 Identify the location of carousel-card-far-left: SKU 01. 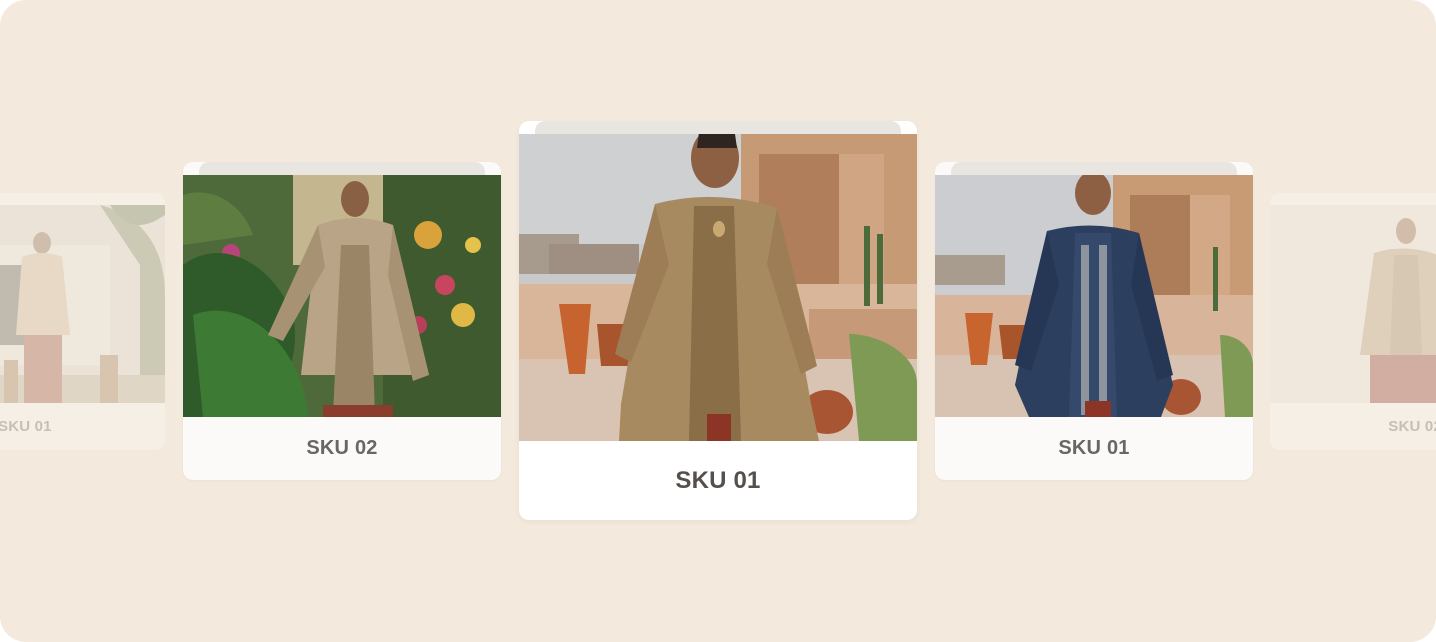
(82, 321).